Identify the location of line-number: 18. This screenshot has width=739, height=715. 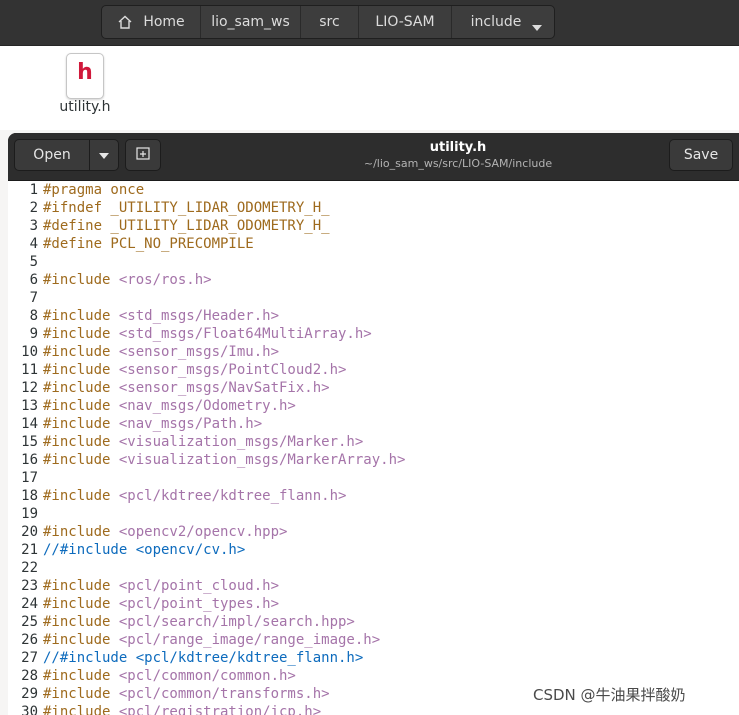
(29, 496).